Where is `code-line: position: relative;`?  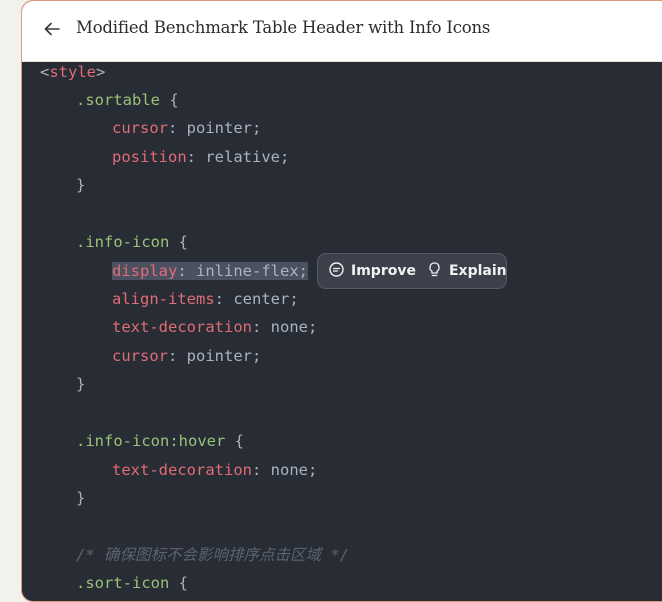 code-line: position: relative; is located at coordinates (201, 157).